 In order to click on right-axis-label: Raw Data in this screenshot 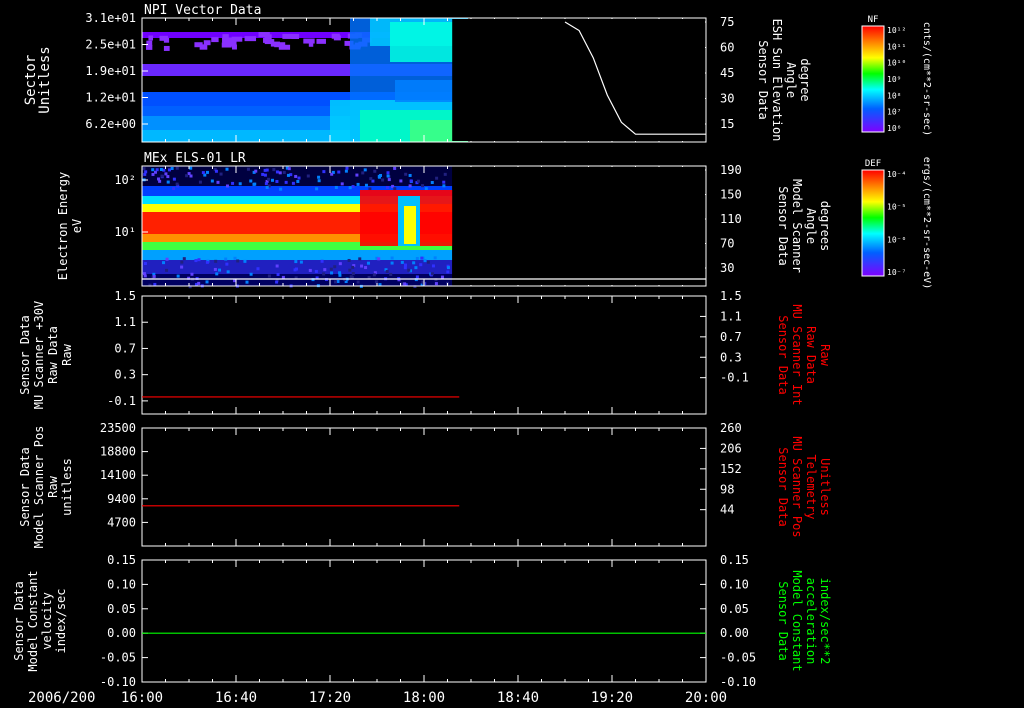, I will do `click(811, 355)`.